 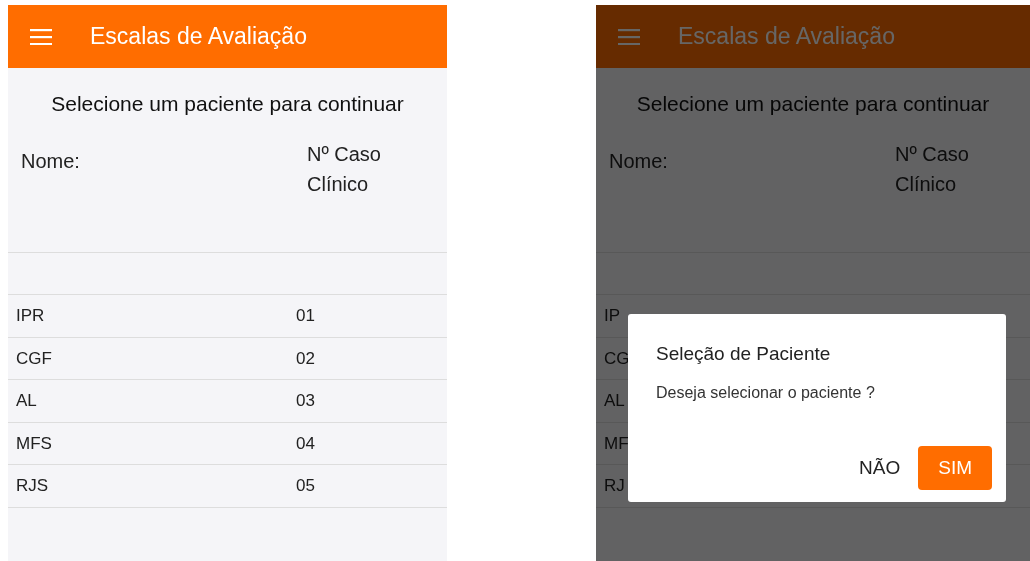 I want to click on dialog-title: Seleção de Paciente, so click(x=744, y=354).